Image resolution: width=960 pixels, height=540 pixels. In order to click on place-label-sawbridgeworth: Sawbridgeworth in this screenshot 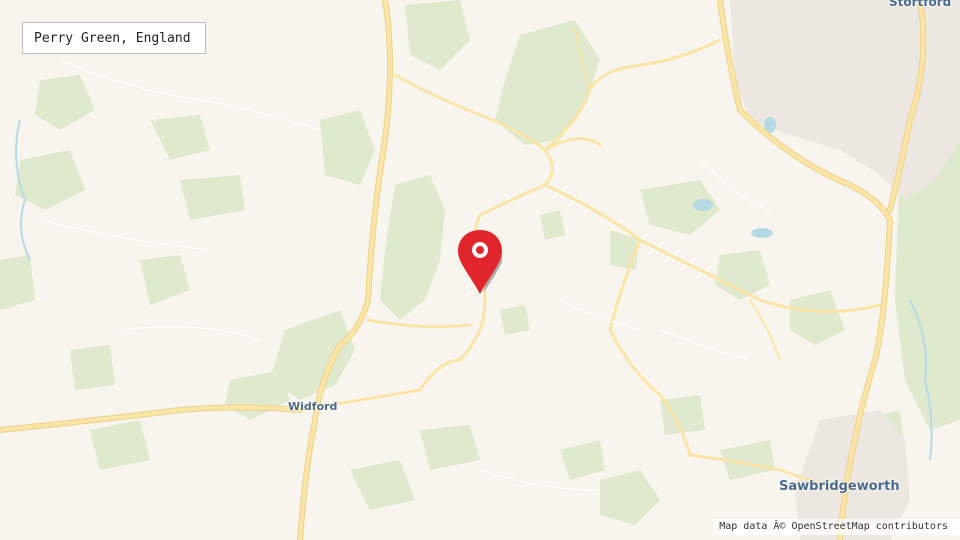, I will do `click(839, 486)`.